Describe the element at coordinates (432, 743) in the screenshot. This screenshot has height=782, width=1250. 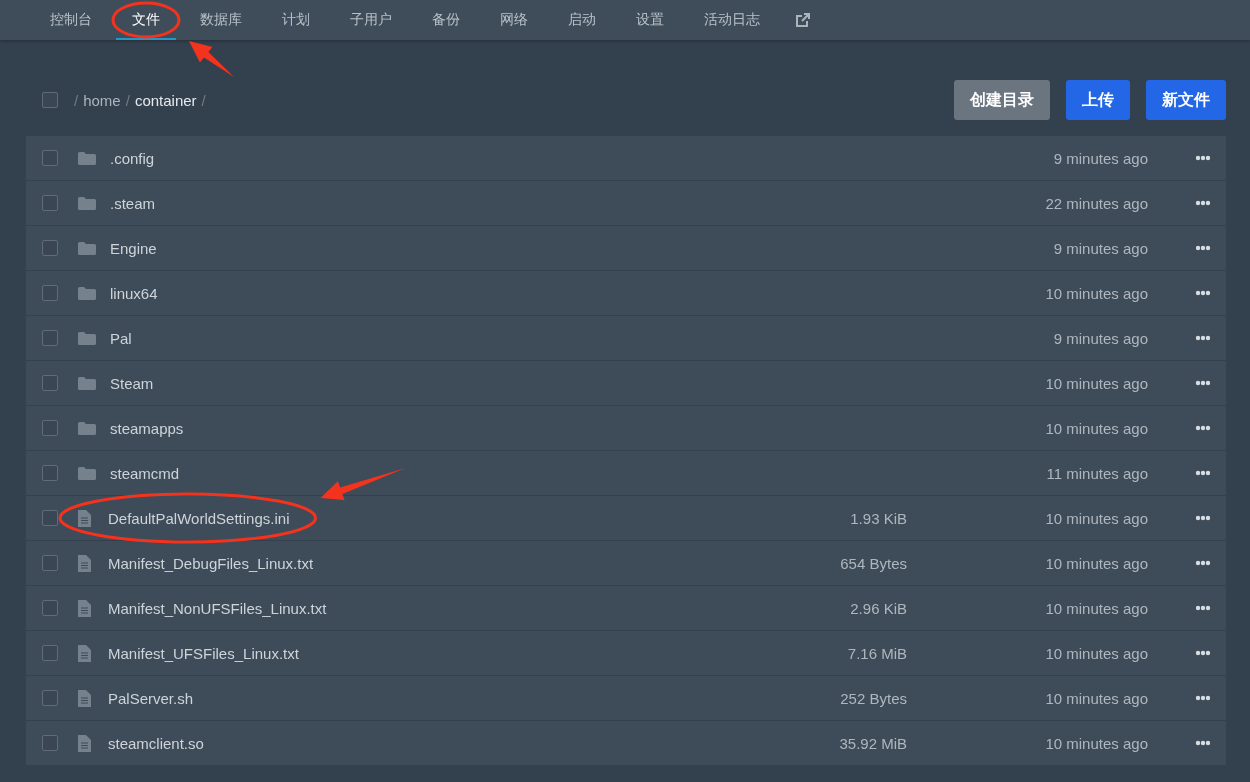
I see `file-name: steamclient.so` at that location.